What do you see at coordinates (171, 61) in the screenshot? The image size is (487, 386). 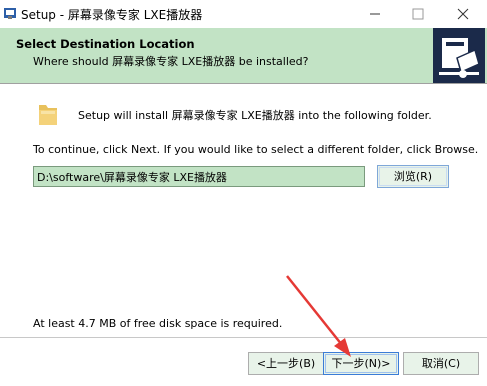 I see `page-subtitle: Where should 屏幕录像专家 LXE播放器 be installed?` at bounding box center [171, 61].